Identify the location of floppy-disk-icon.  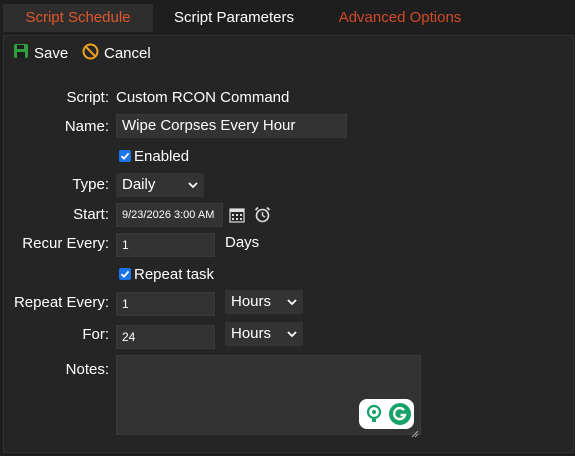
(21, 54).